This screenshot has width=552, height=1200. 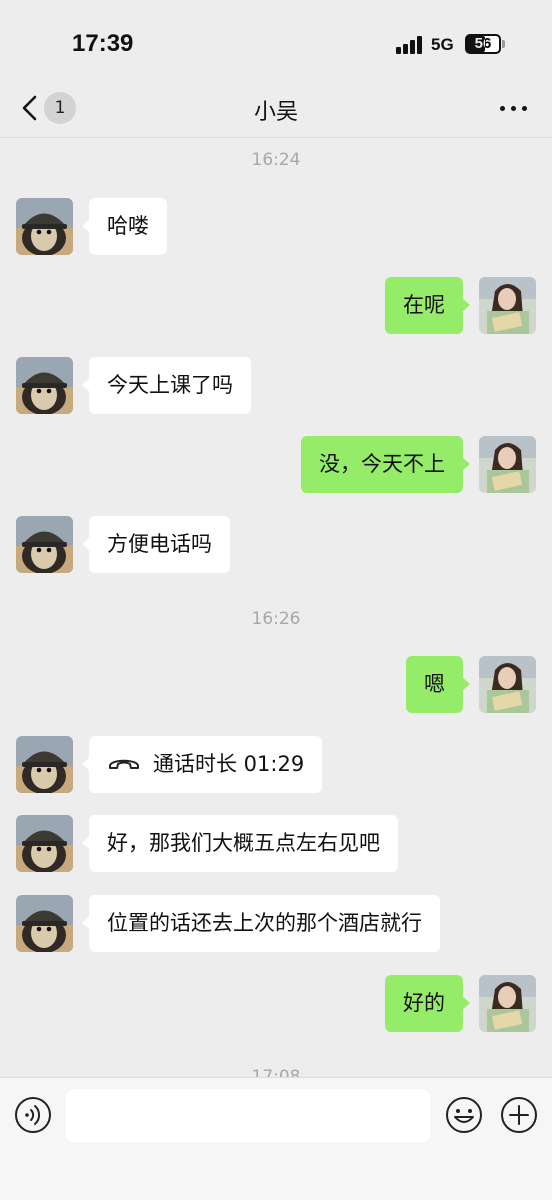 I want to click on battery-icon: 56, so click(x=483, y=44).